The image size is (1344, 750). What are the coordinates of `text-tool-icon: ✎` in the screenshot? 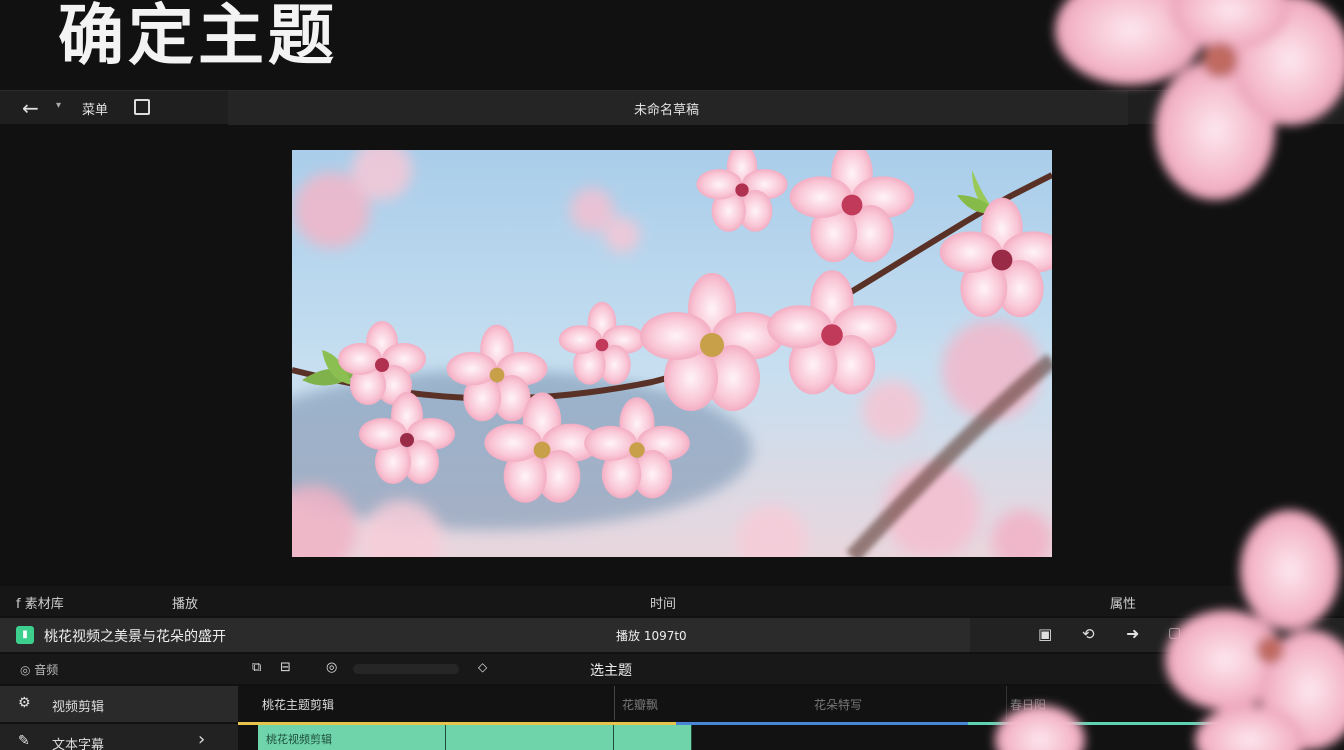 It's located at (24, 741).